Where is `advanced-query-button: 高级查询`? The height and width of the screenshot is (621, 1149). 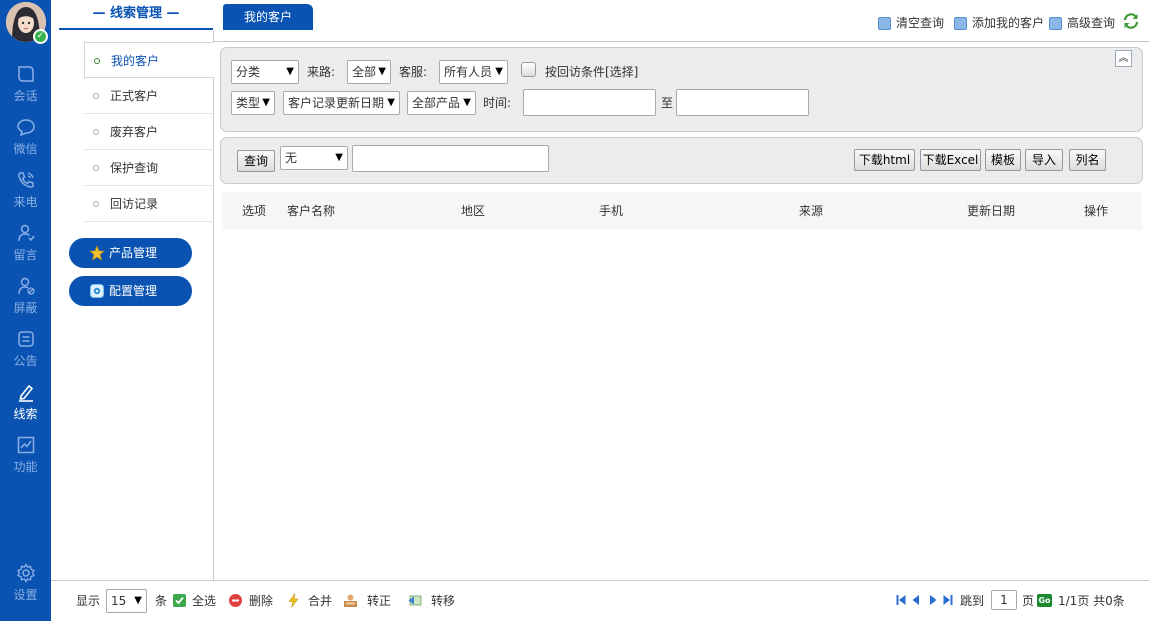 advanced-query-button: 高级查询 is located at coordinates (1082, 23).